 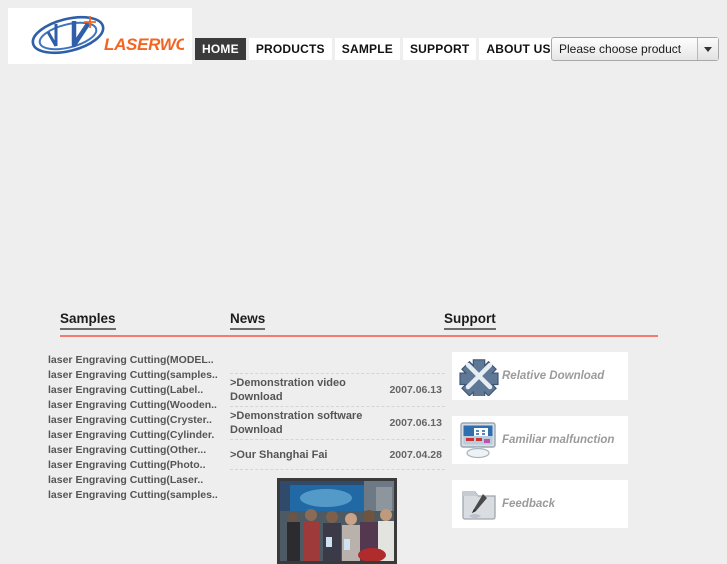 I want to click on laserworld-logo-icon: LASERWORLD, so click(x=107, y=35).